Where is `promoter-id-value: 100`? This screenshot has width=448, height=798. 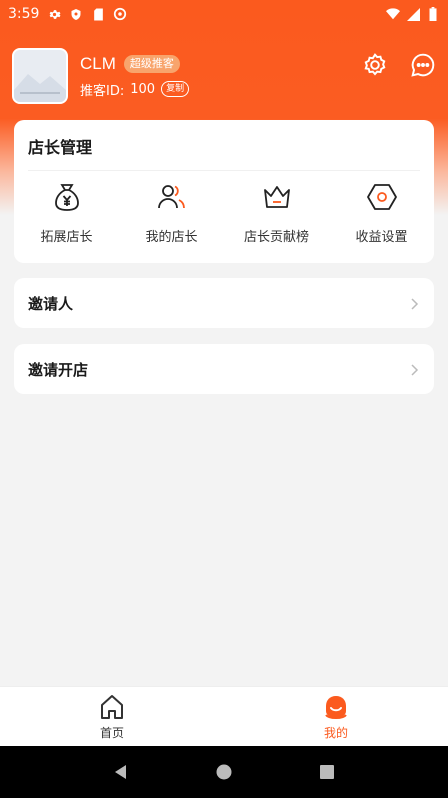 promoter-id-value: 100 is located at coordinates (143, 89).